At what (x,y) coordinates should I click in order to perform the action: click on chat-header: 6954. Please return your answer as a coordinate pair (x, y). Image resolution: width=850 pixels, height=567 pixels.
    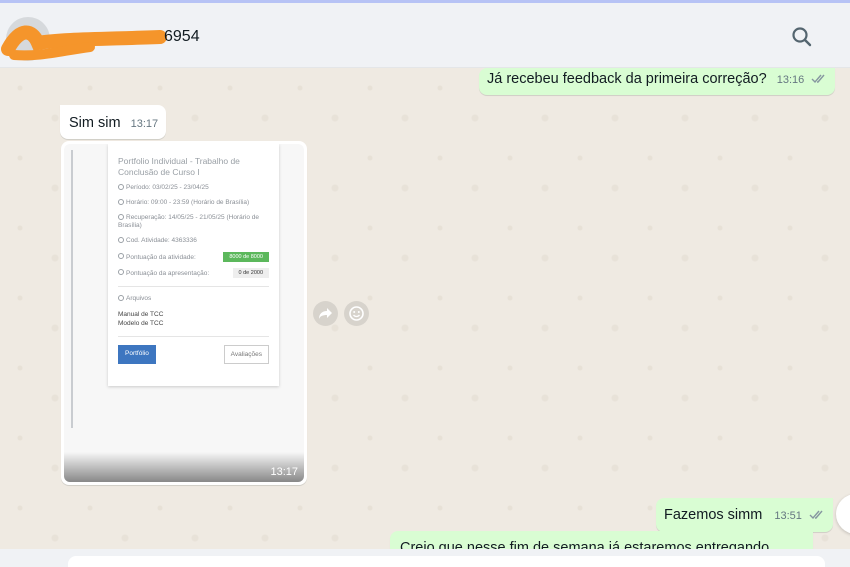
    Looking at the image, I should click on (425, 35).